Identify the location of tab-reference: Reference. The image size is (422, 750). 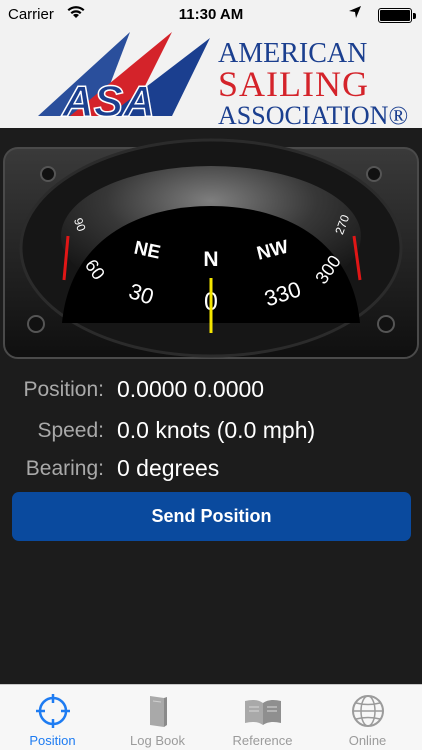
(262, 717).